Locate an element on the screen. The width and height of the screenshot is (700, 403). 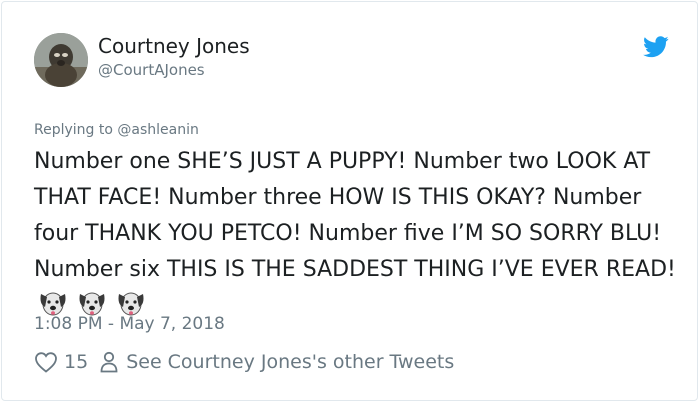
avatar is located at coordinates (61, 60).